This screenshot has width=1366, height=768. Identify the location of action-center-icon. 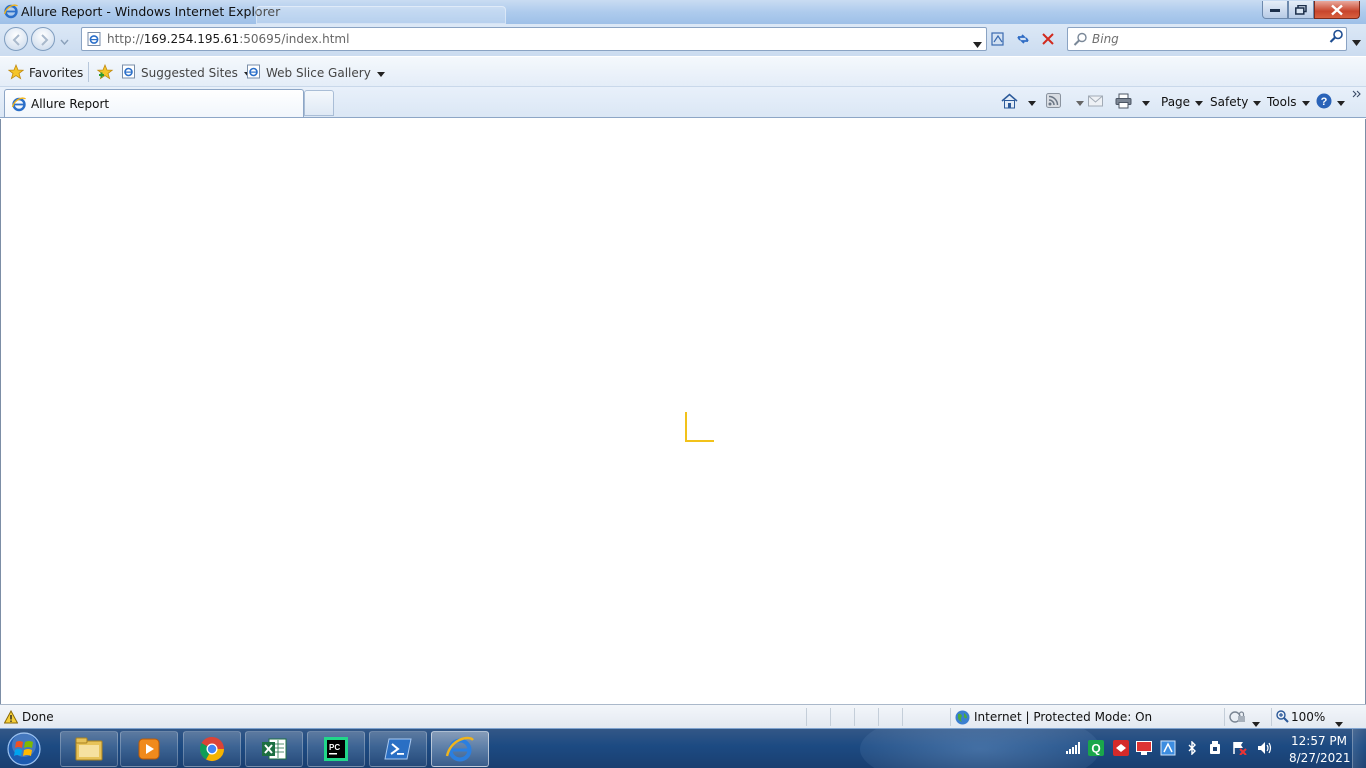
(1240, 749).